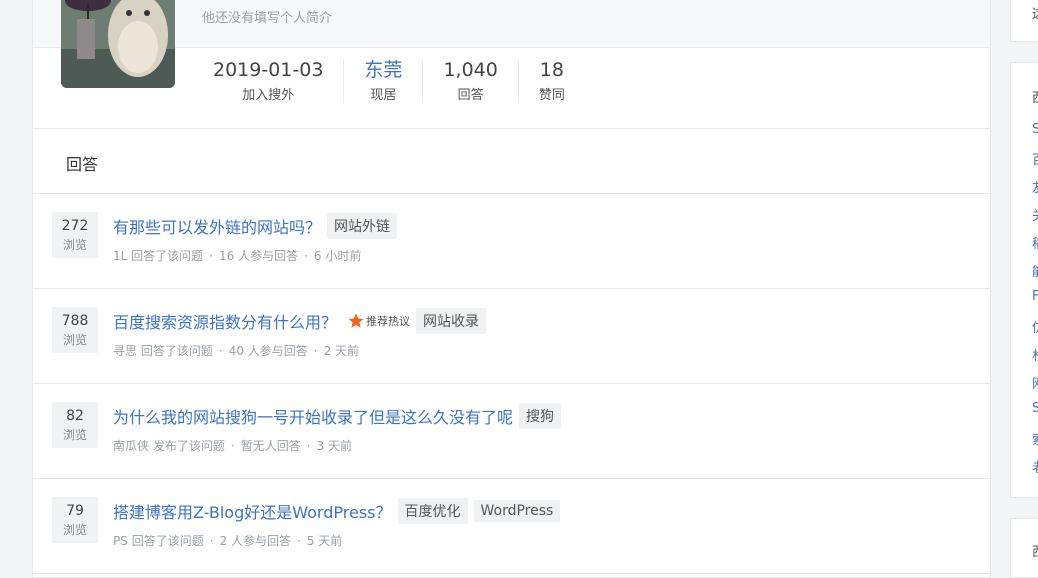 This screenshot has height=578, width=1038. Describe the element at coordinates (217, 226) in the screenshot. I see `question-link: 有那些可以发外链的网站吗？` at that location.